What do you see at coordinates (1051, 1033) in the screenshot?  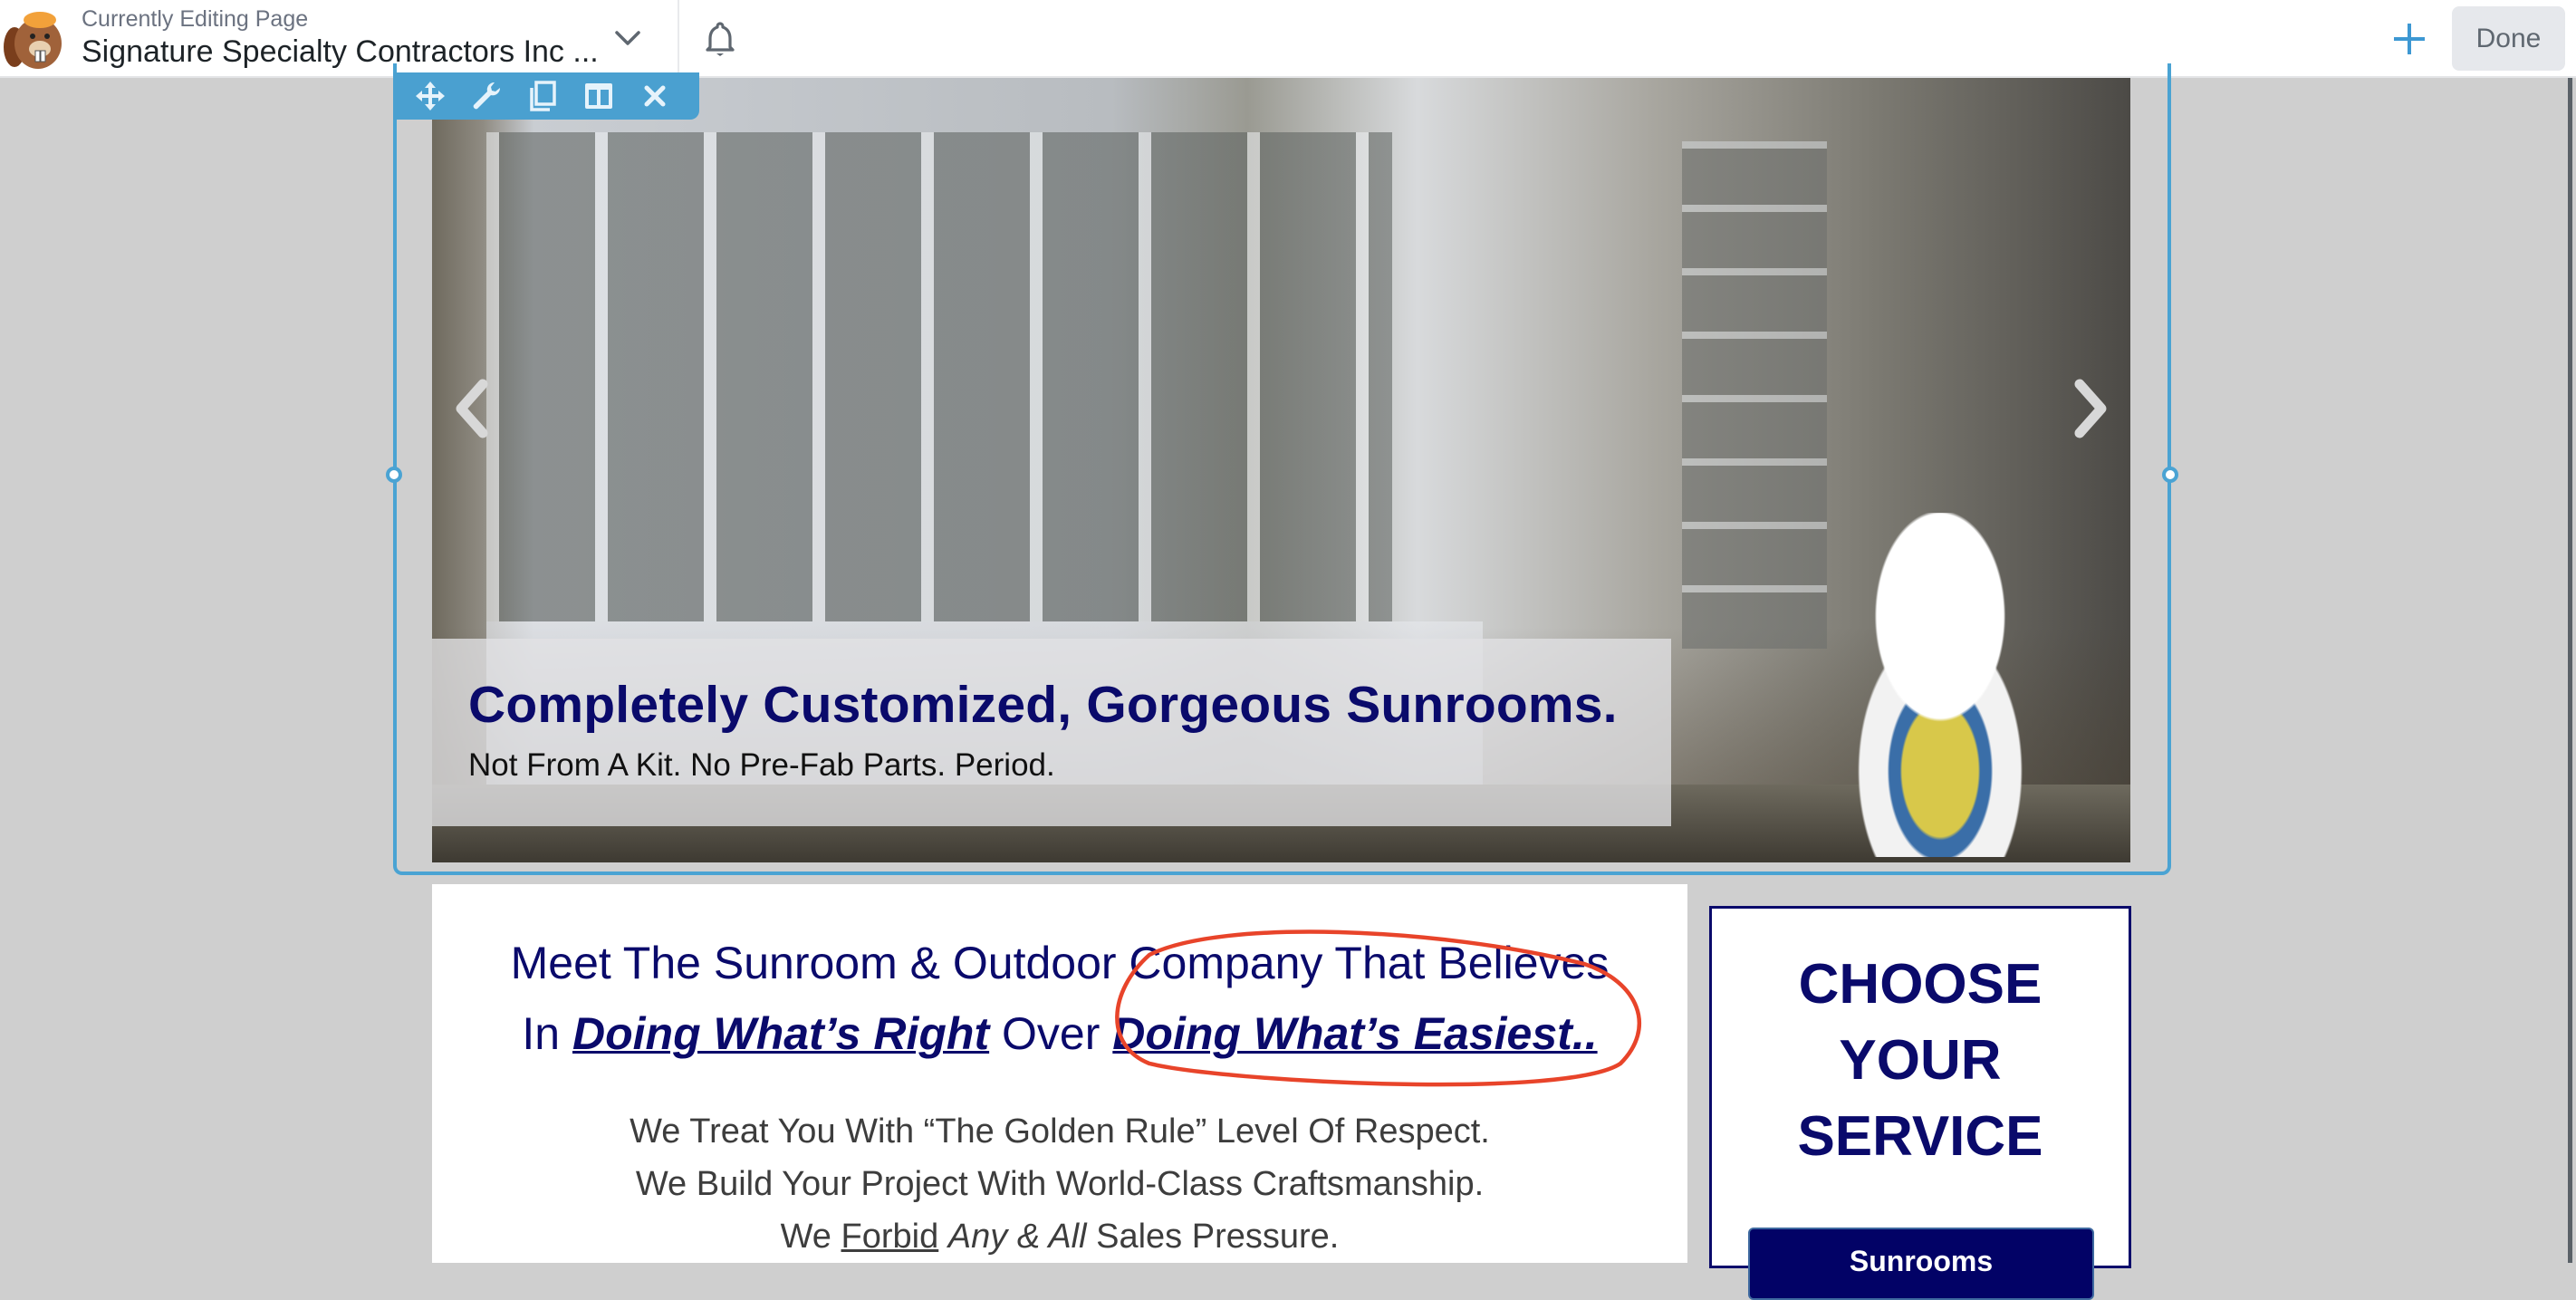 I see `headline-over: Over` at bounding box center [1051, 1033].